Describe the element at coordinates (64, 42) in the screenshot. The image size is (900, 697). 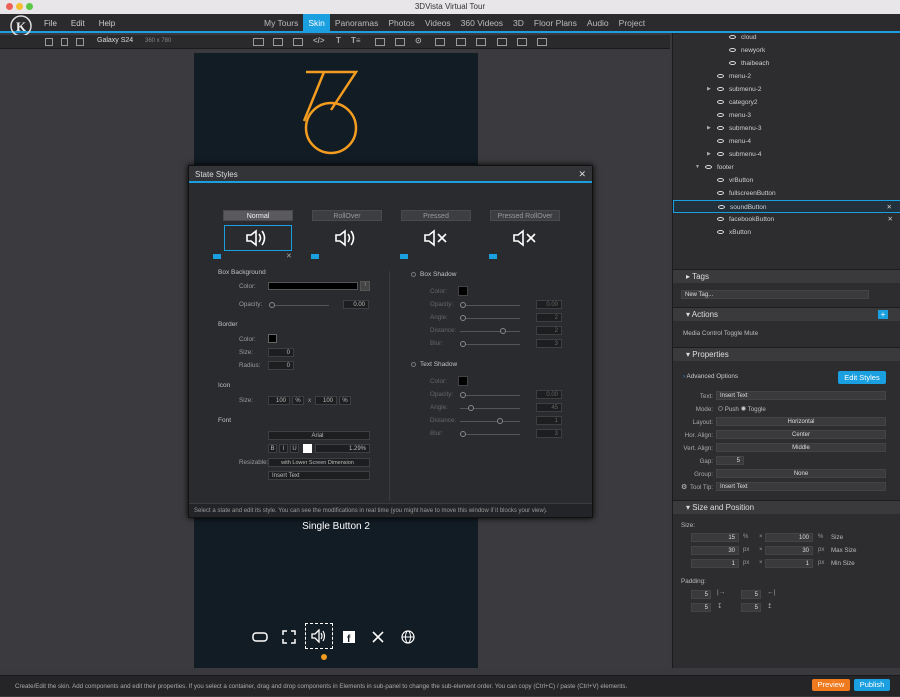
I see `save-icon` at that location.